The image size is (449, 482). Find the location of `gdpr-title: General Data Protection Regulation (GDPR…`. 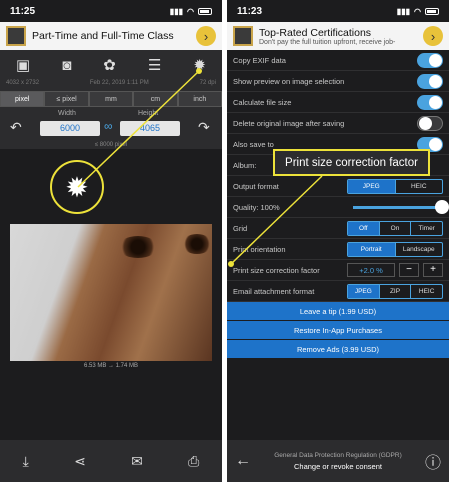

gdpr-title: General Data Protection Regulation (GDPR… is located at coordinates (338, 455).